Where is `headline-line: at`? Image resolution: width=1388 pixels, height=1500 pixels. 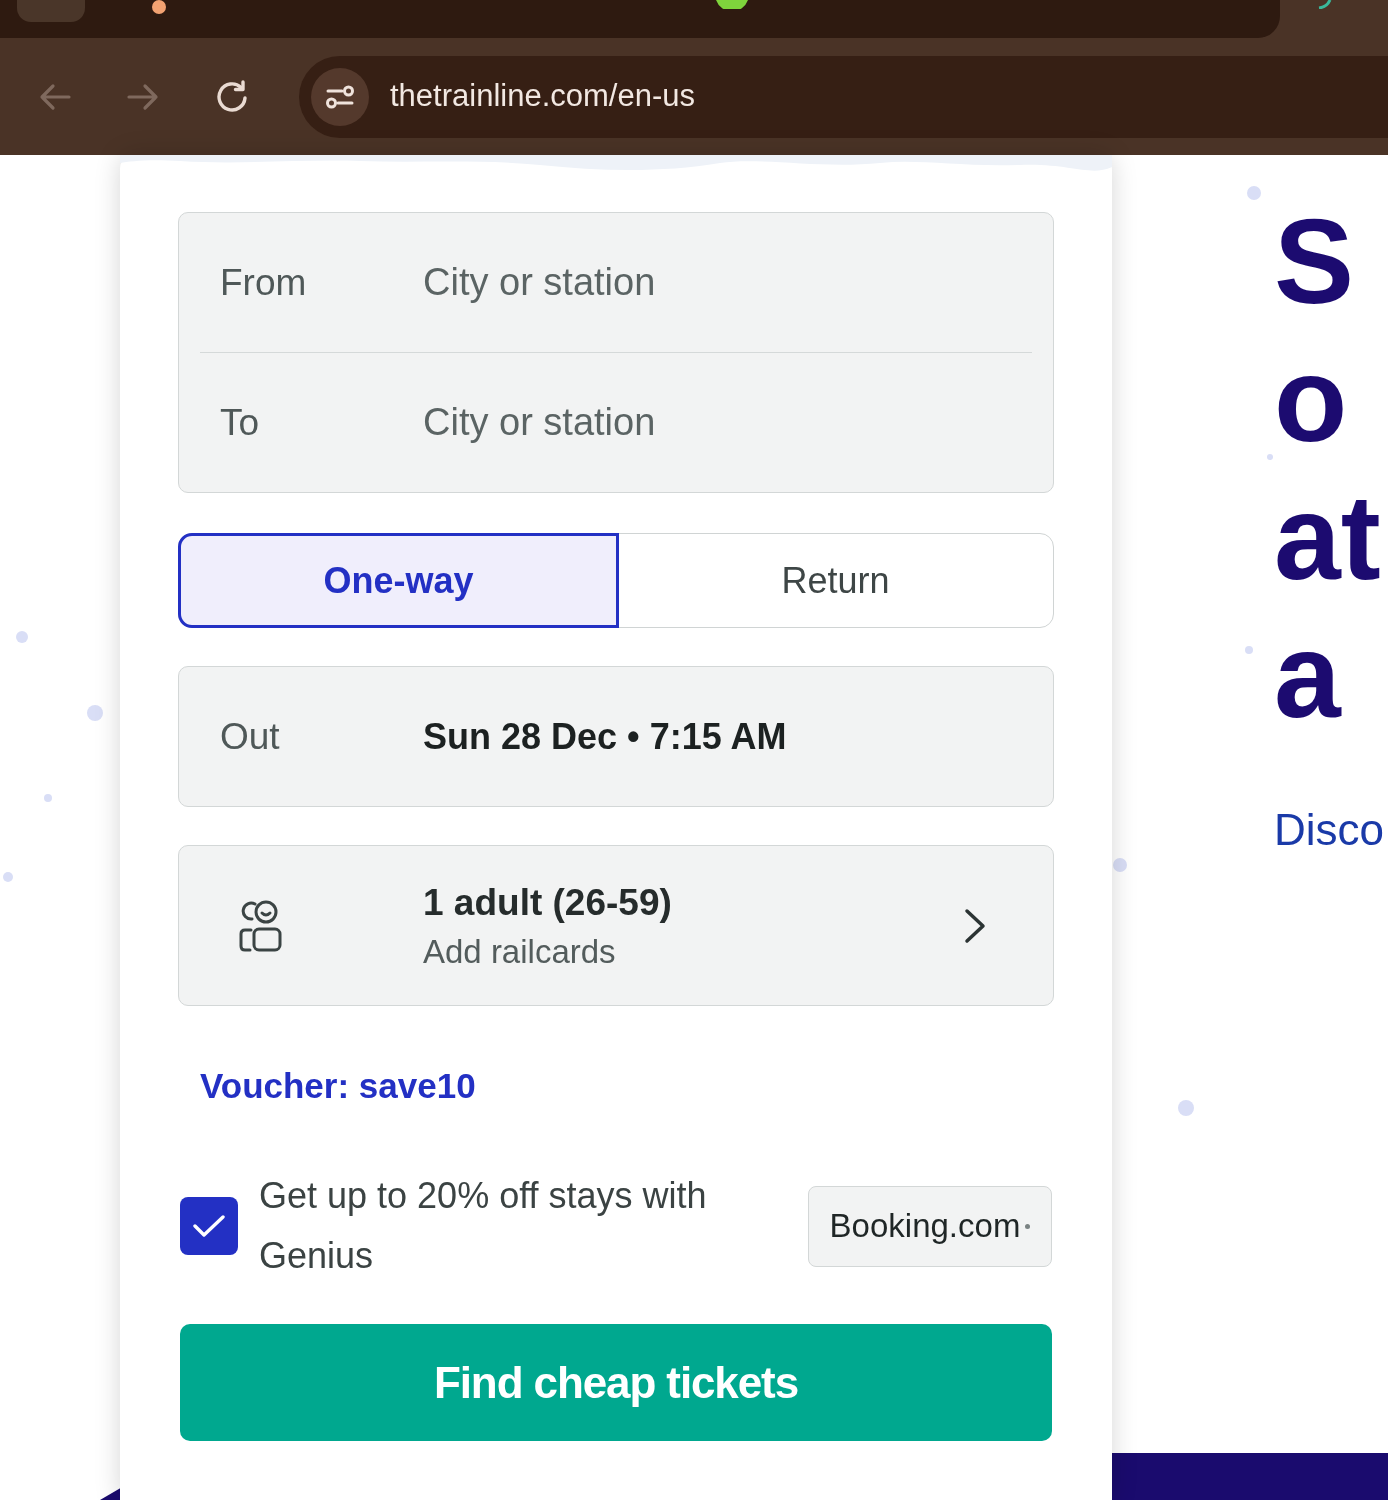 headline-line: at is located at coordinates (1328, 537).